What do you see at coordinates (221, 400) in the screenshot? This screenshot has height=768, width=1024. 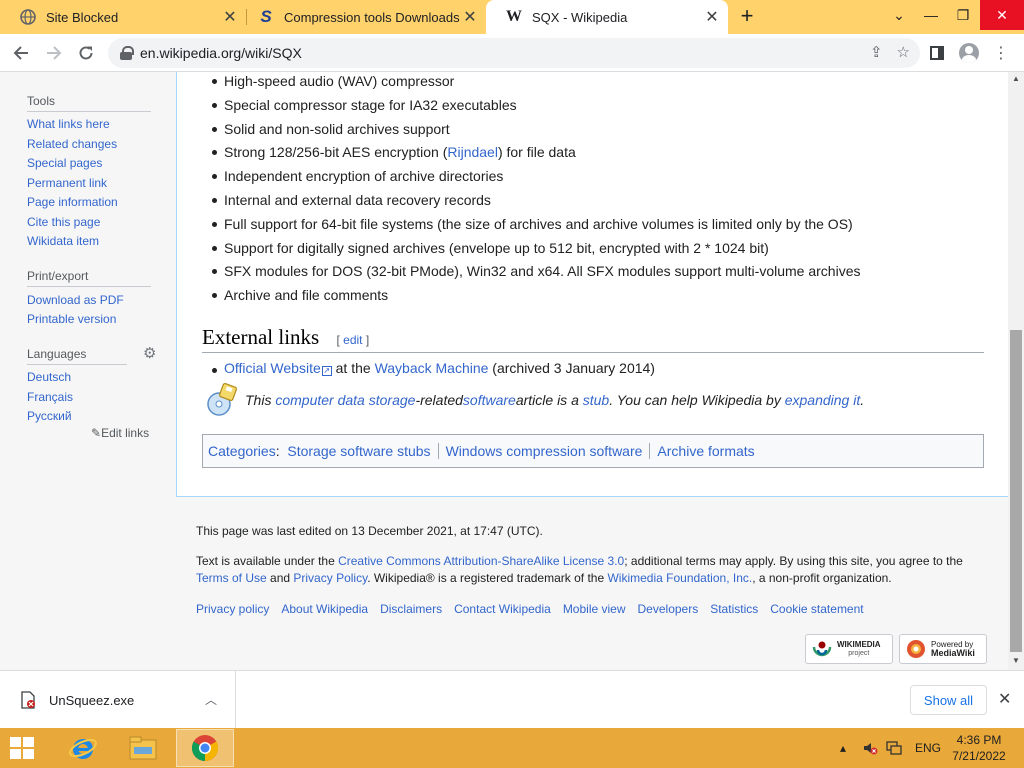 I see `storage-stub-icon` at bounding box center [221, 400].